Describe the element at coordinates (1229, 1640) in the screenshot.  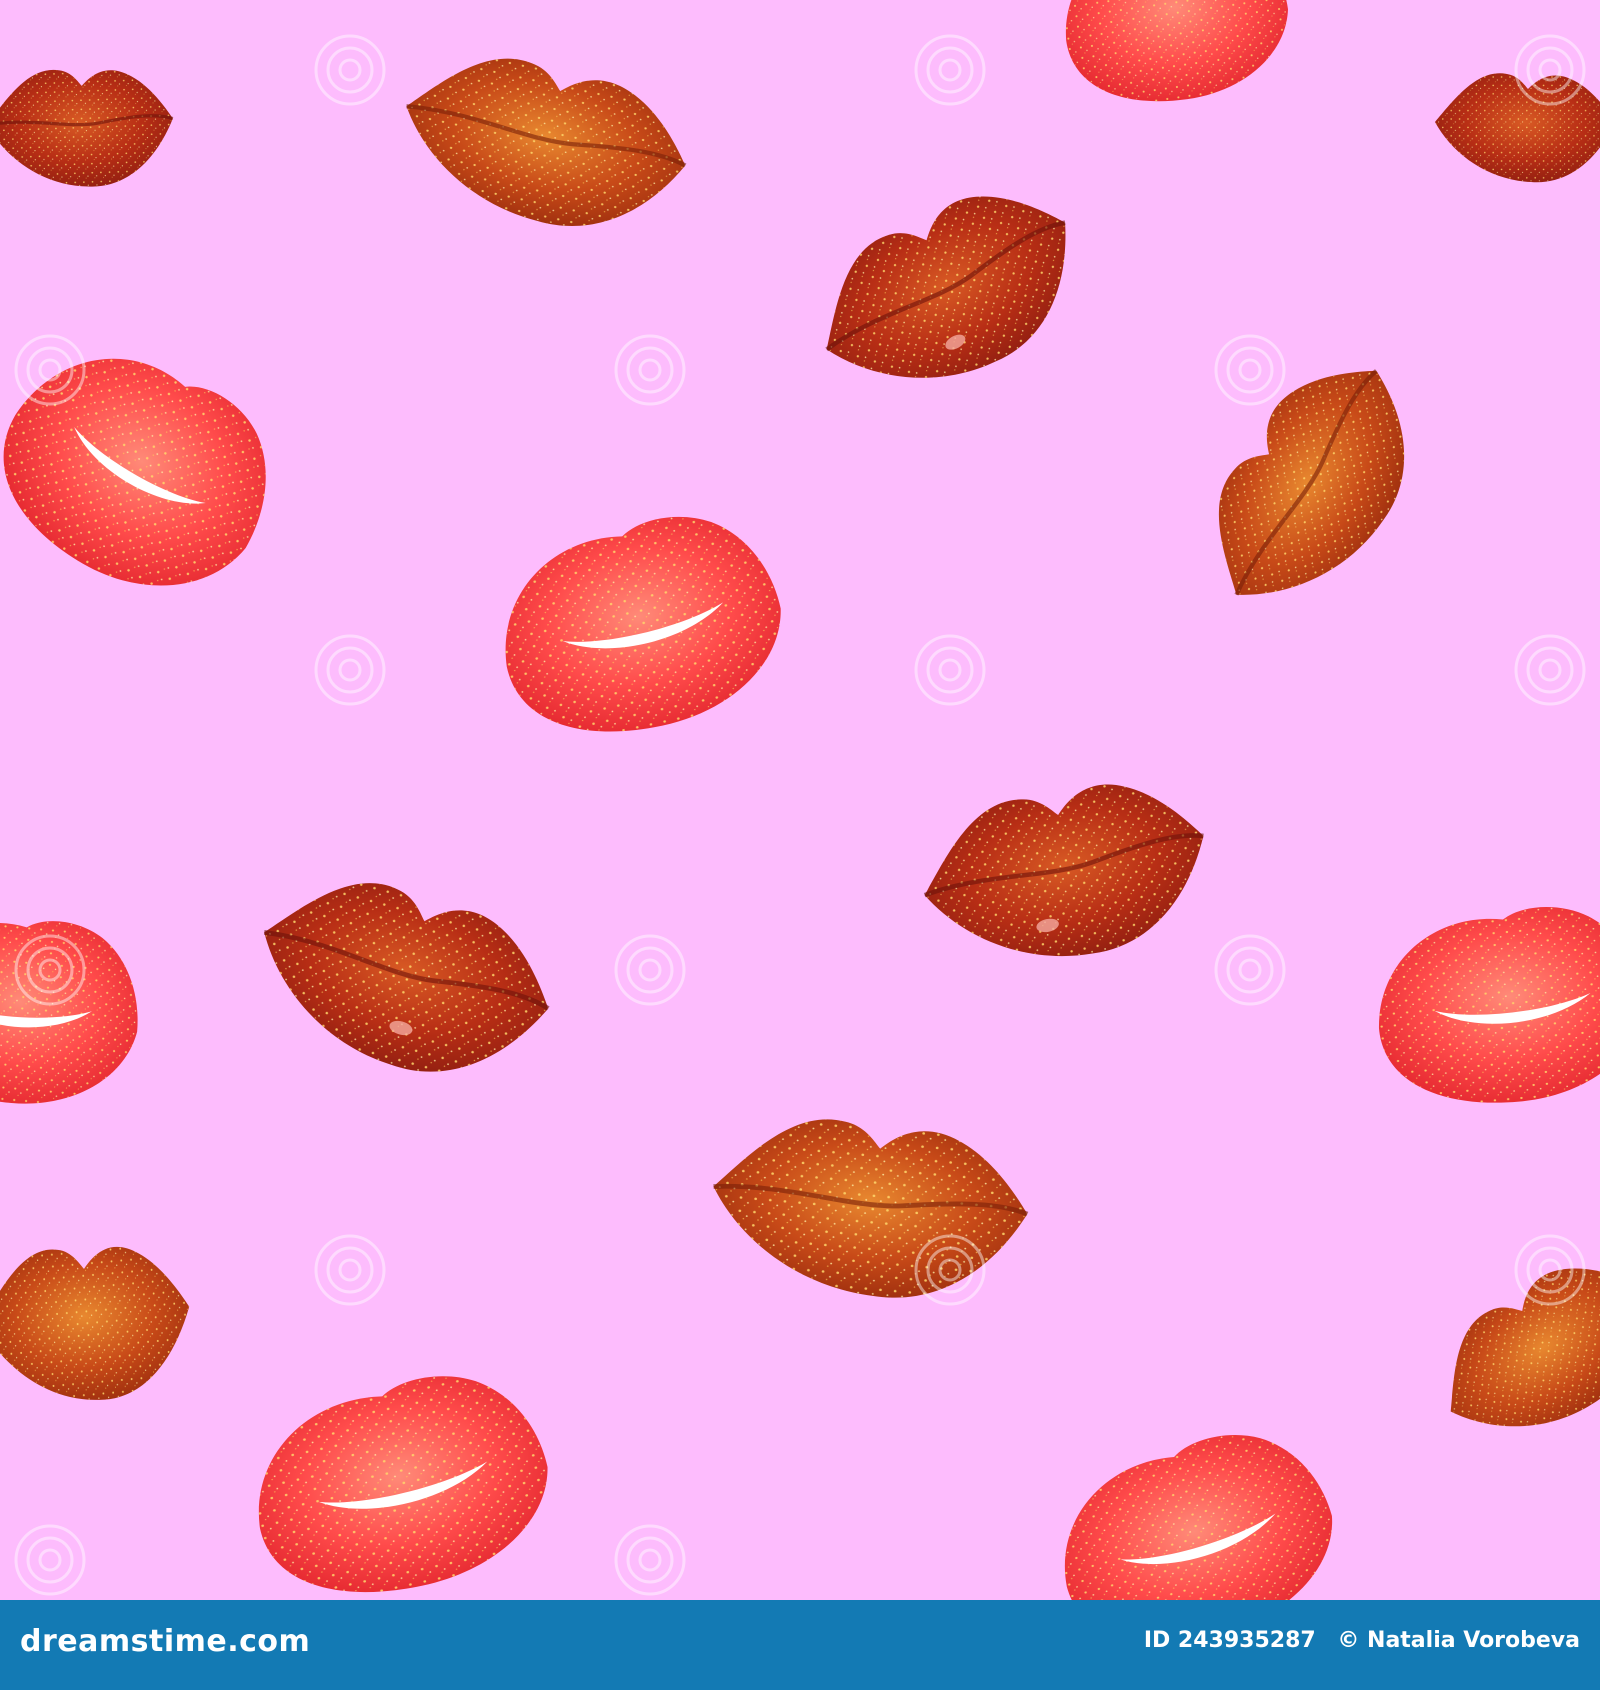
I see `image-id: ID 243935287` at that location.